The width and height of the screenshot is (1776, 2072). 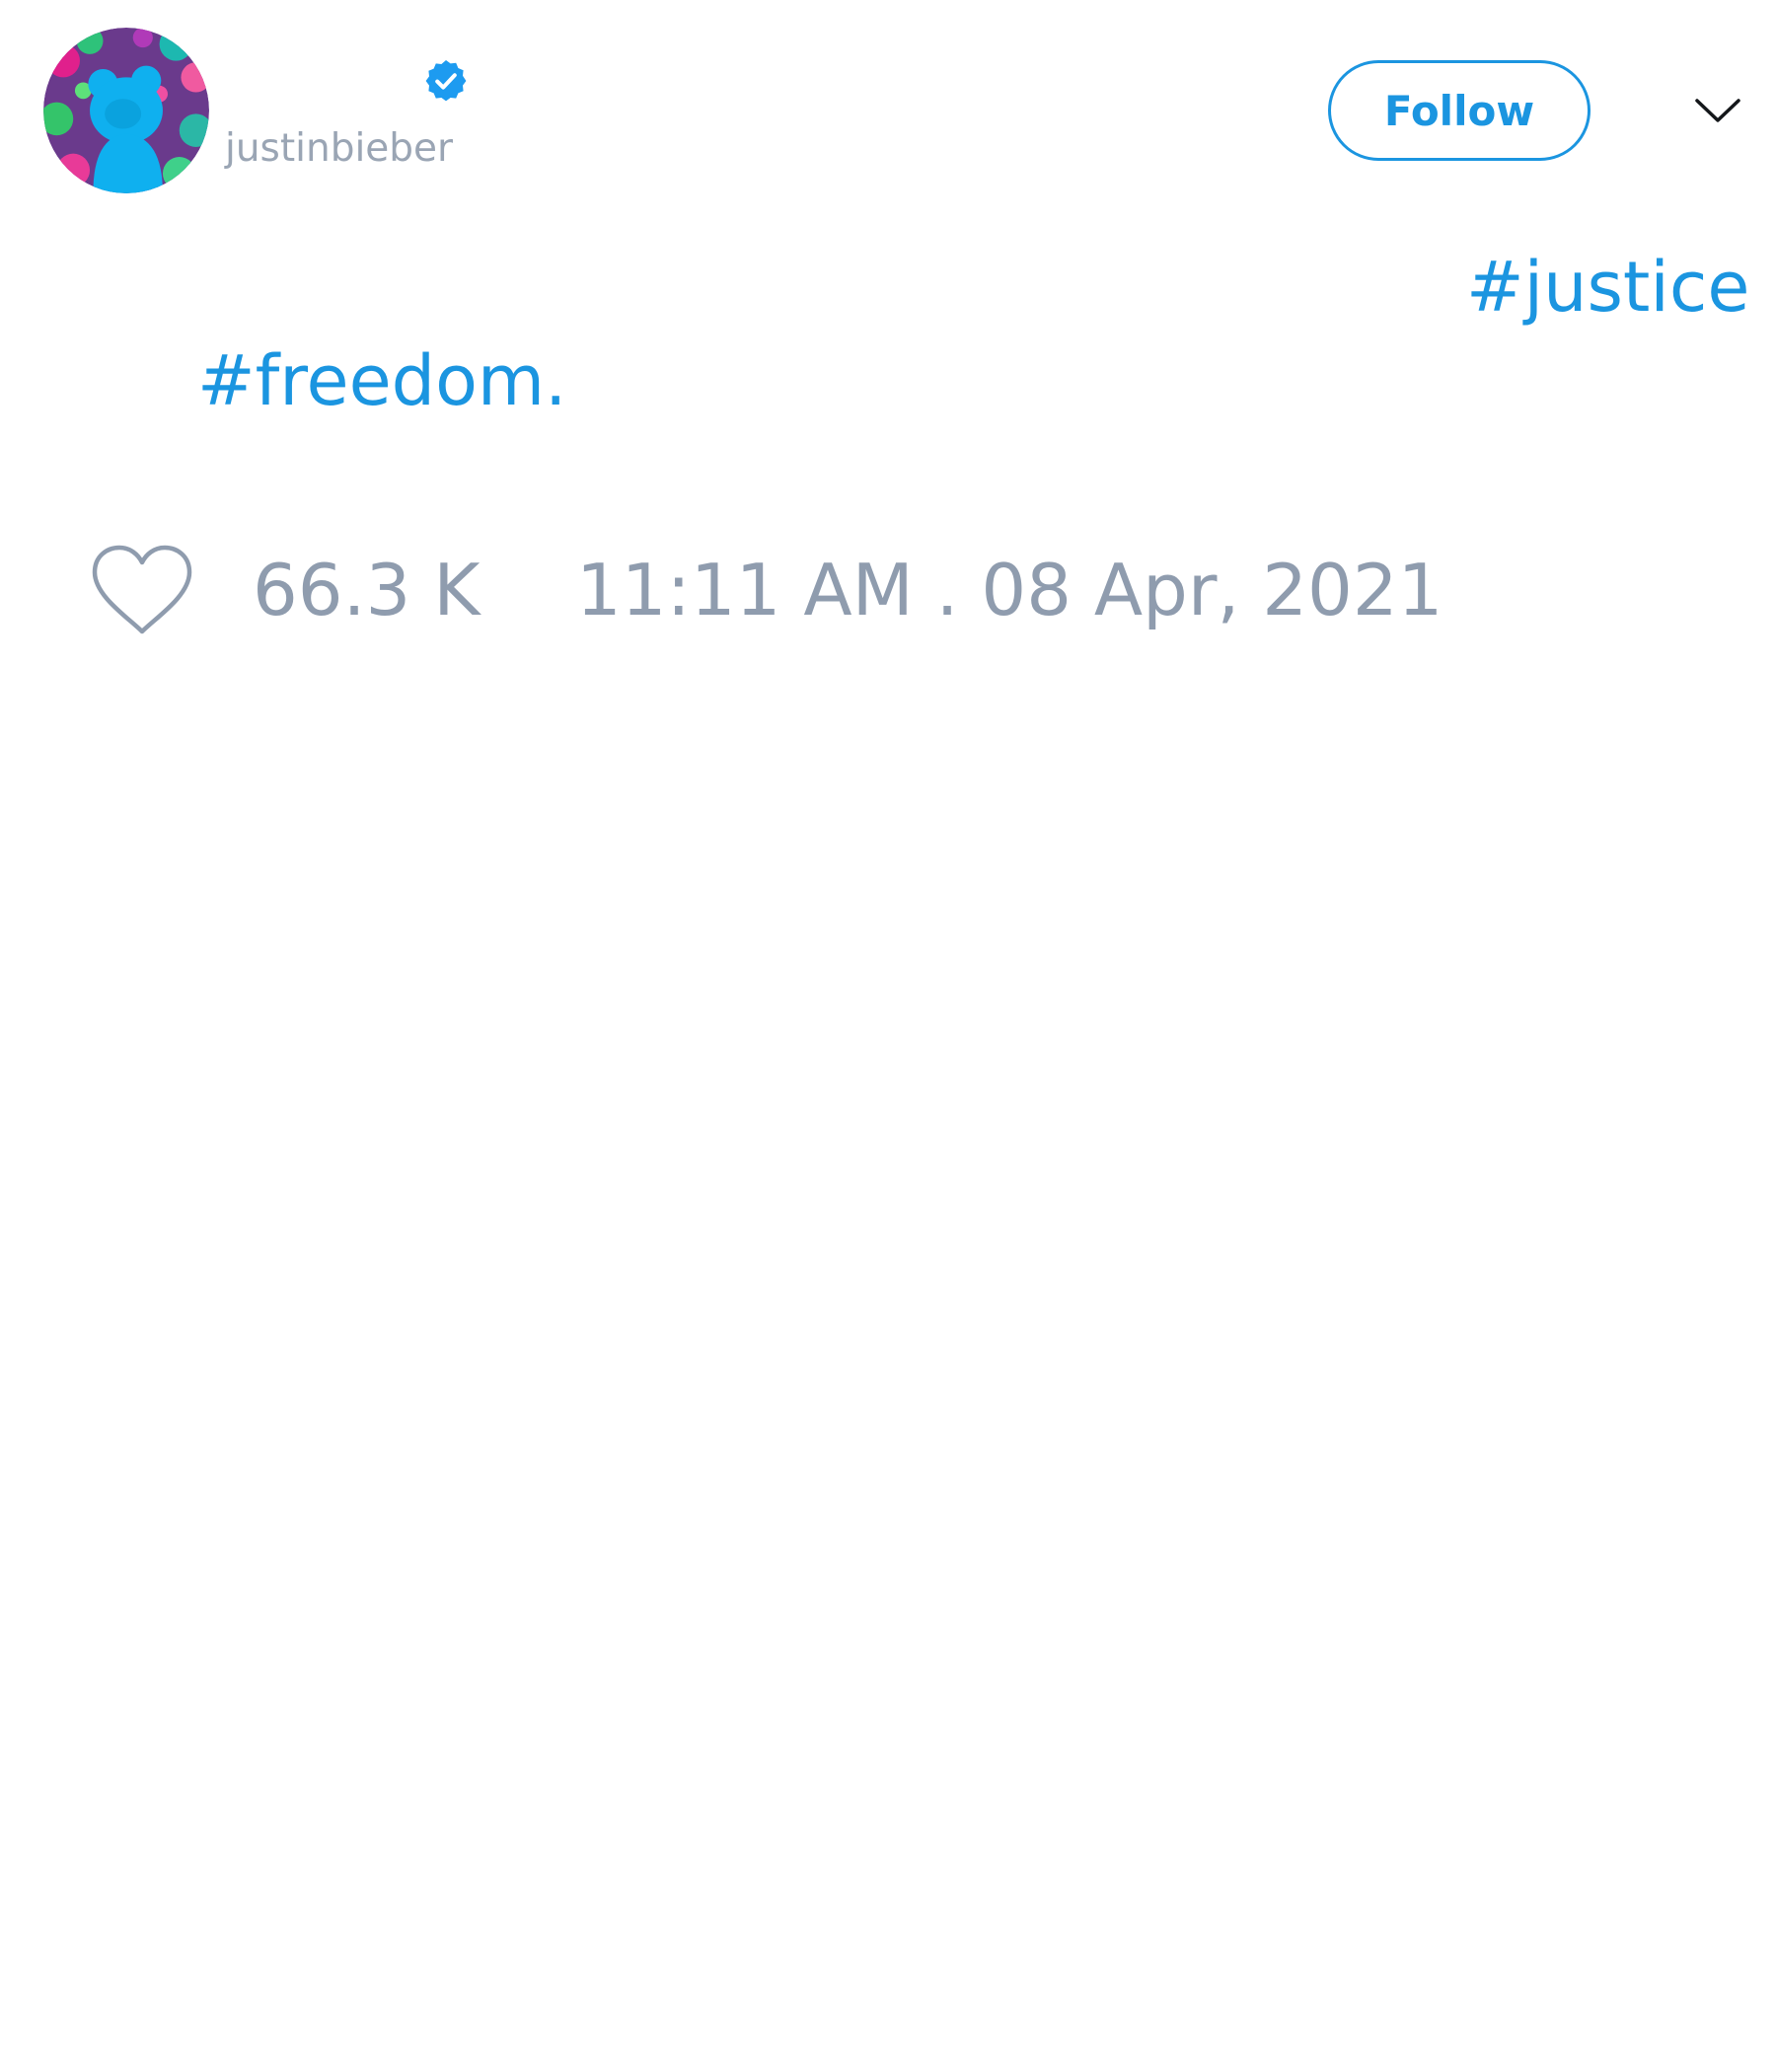 I want to click on hashtag-freedom-link: #freedom., so click(x=381, y=381).